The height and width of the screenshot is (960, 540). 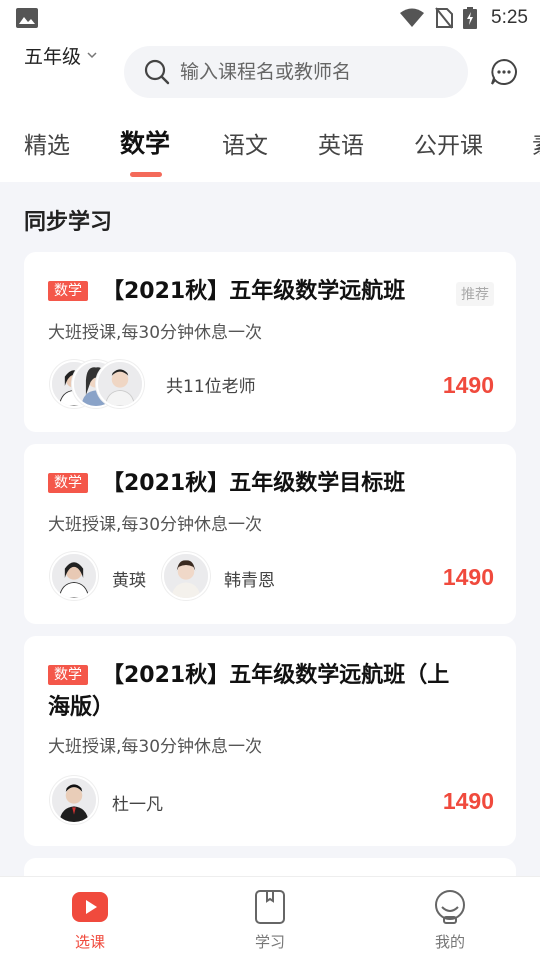 What do you see at coordinates (68, 222) in the screenshot?
I see `section-title: 同步学习` at bounding box center [68, 222].